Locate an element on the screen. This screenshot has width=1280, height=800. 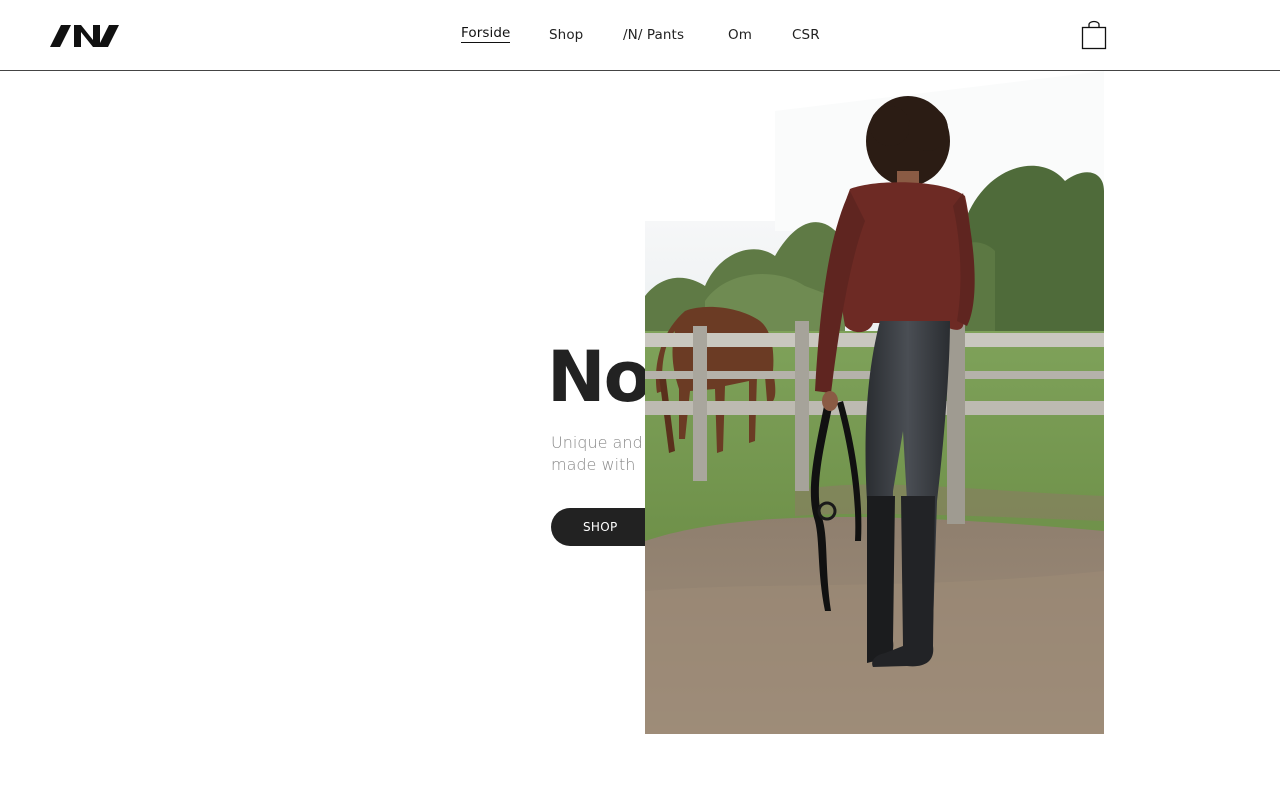
shop-button: SHOP is located at coordinates (598, 527).